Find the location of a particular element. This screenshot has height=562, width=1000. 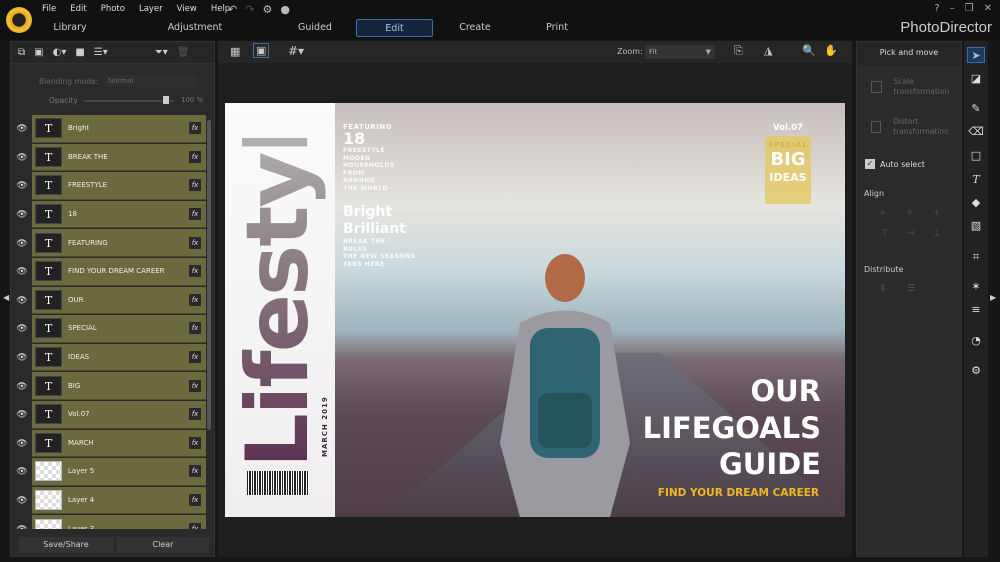

layer-row: 👁 T Vol.07 fx is located at coordinates (109, 415).